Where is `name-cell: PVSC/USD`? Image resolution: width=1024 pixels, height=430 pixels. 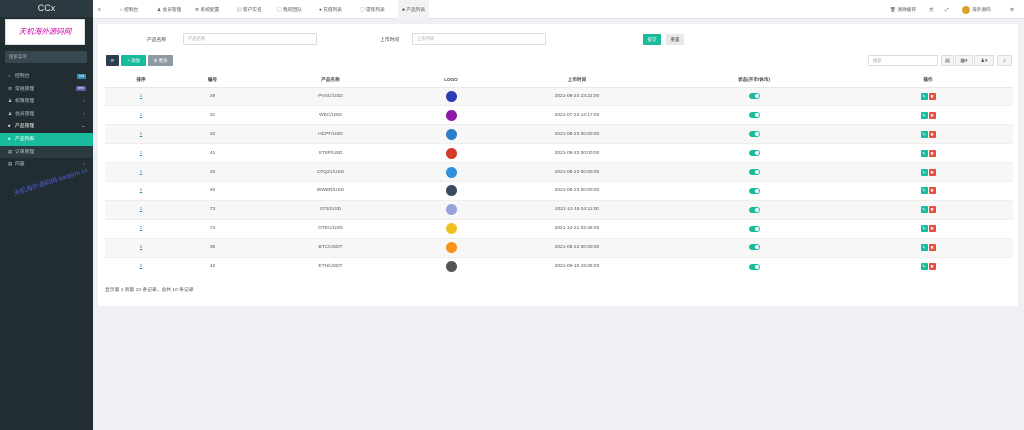 name-cell: PVSC/USD is located at coordinates (330, 96).